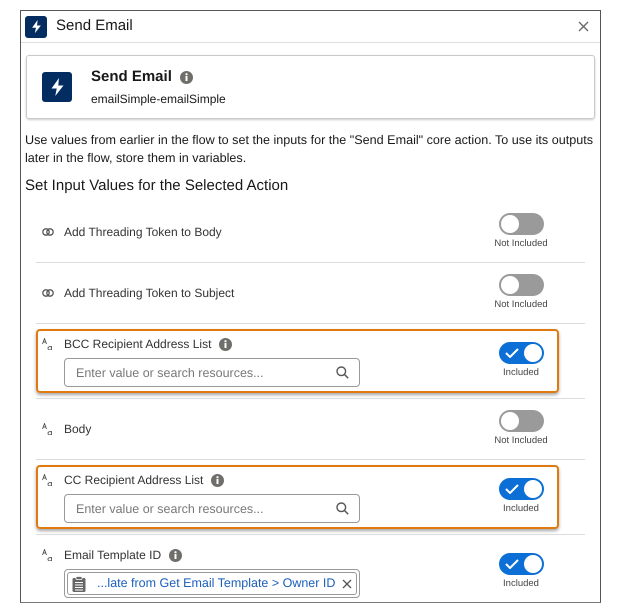 The width and height of the screenshot is (621, 616). I want to click on action-title: Send Email, so click(131, 76).